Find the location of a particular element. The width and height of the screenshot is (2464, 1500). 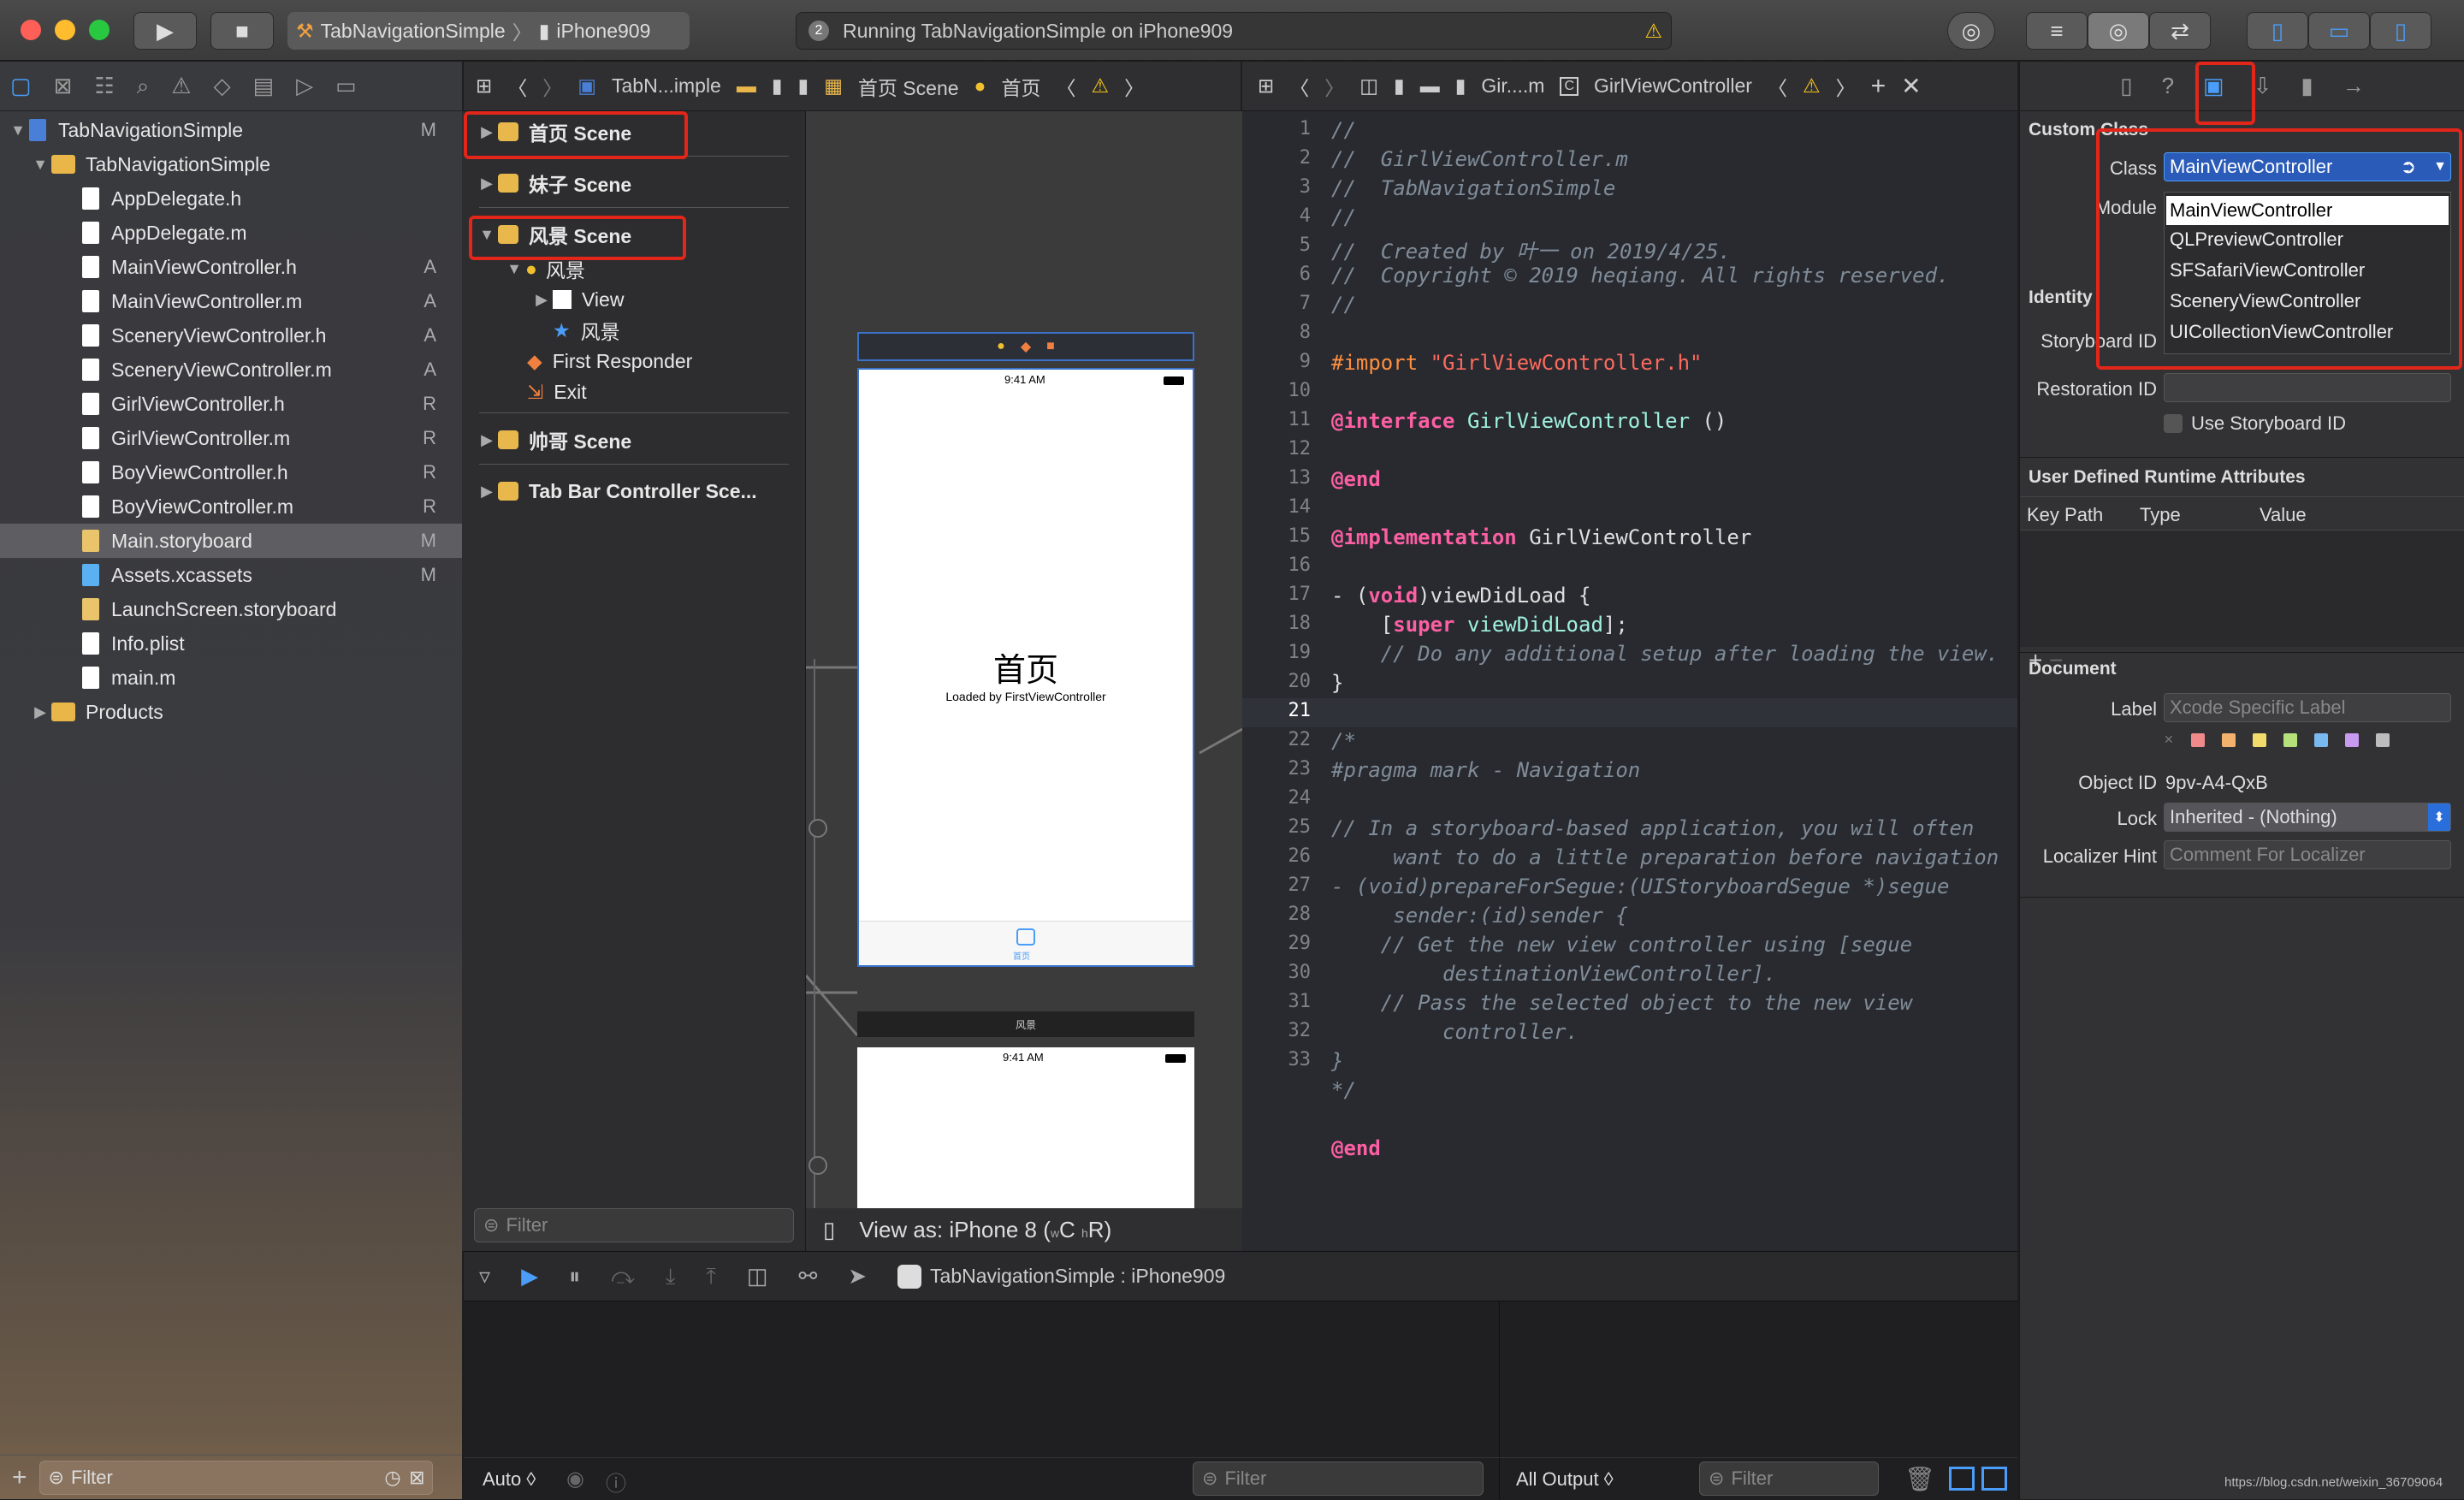

report-icon: ▭ is located at coordinates (346, 86).